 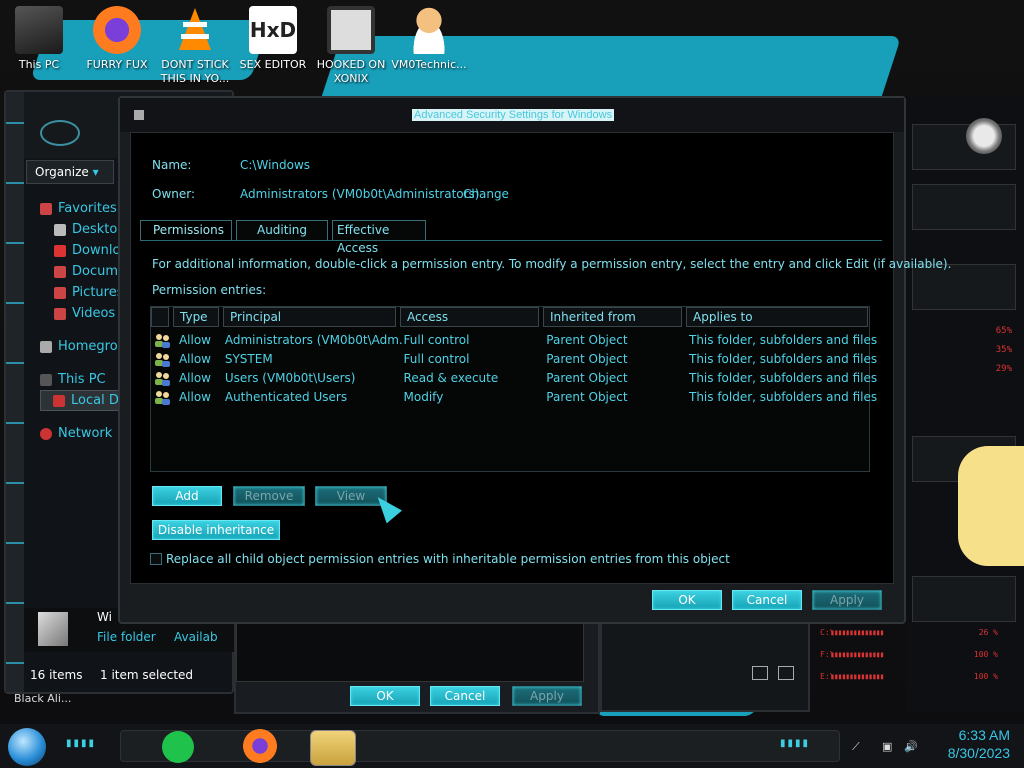 What do you see at coordinates (465, 696) in the screenshot?
I see `properties-cancel-button: Cancel` at bounding box center [465, 696].